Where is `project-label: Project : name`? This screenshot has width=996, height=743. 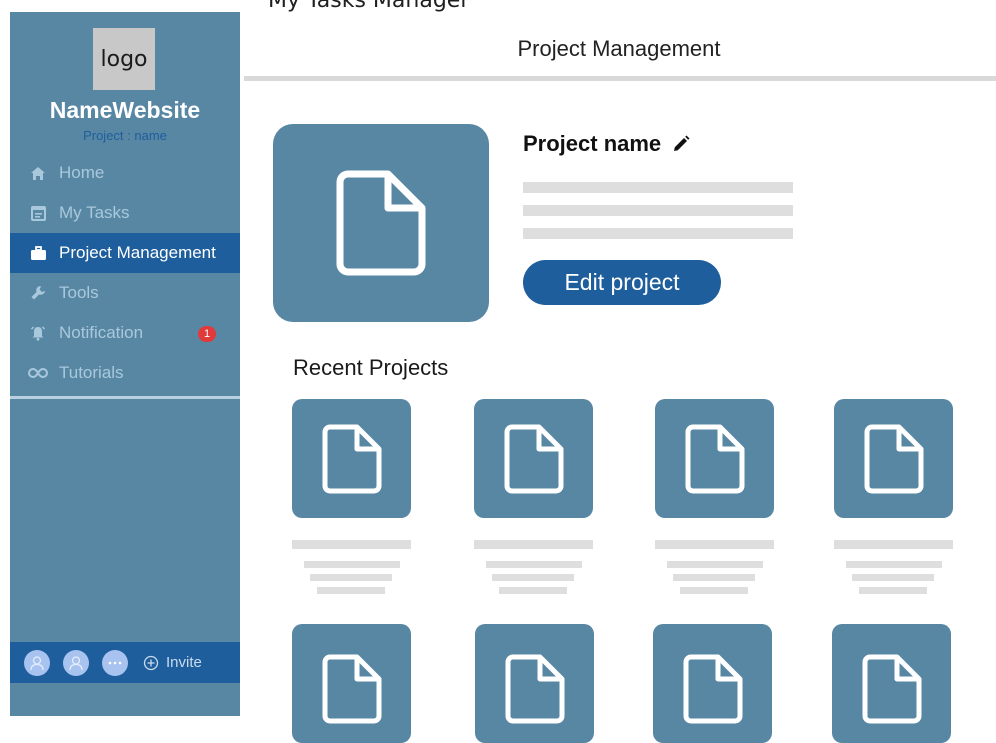
project-label: Project : name is located at coordinates (125, 135).